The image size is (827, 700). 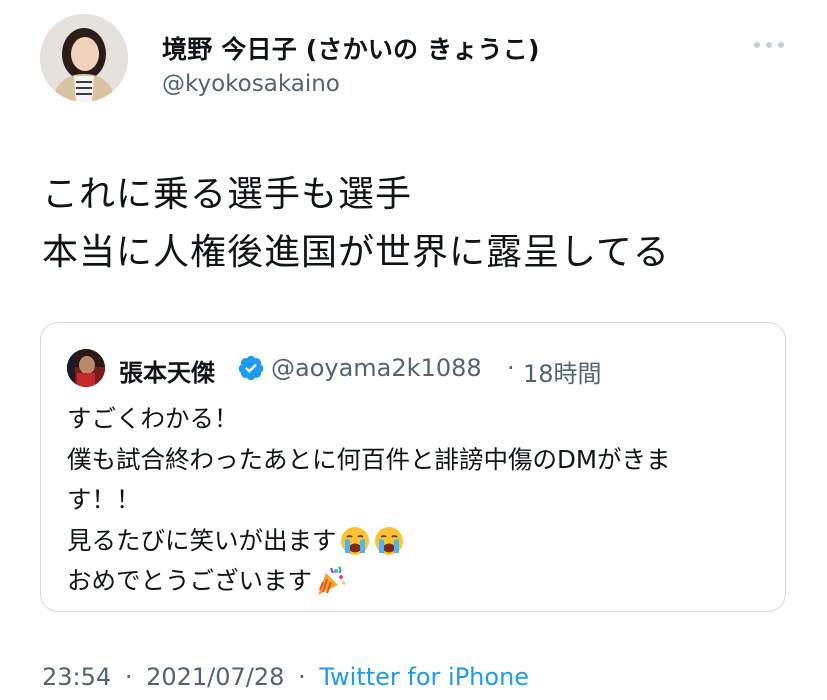 I want to click on quoted-line: 僕も試合終わったあとに何百件と誹謗中傷のDMがきま, so click(x=369, y=460).